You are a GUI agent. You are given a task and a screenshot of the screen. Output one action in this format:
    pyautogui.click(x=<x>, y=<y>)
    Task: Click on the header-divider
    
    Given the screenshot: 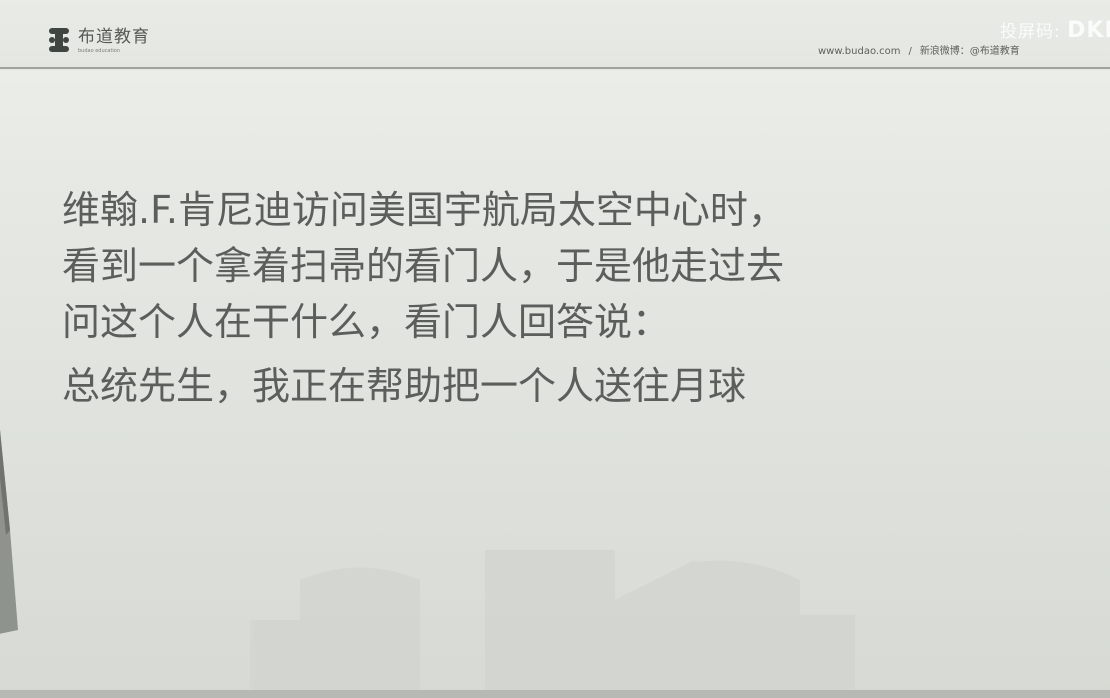 What is the action you would take?
    pyautogui.click(x=555, y=68)
    